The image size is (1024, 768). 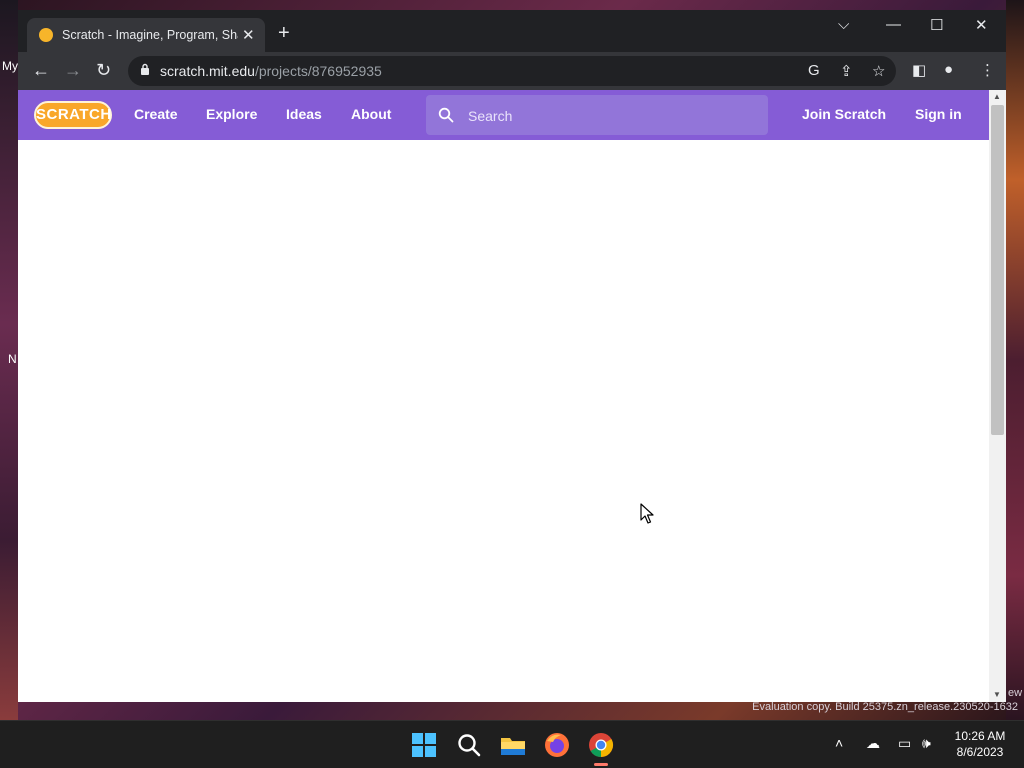 I want to click on desktop-icon-label: N, so click(x=12, y=359).